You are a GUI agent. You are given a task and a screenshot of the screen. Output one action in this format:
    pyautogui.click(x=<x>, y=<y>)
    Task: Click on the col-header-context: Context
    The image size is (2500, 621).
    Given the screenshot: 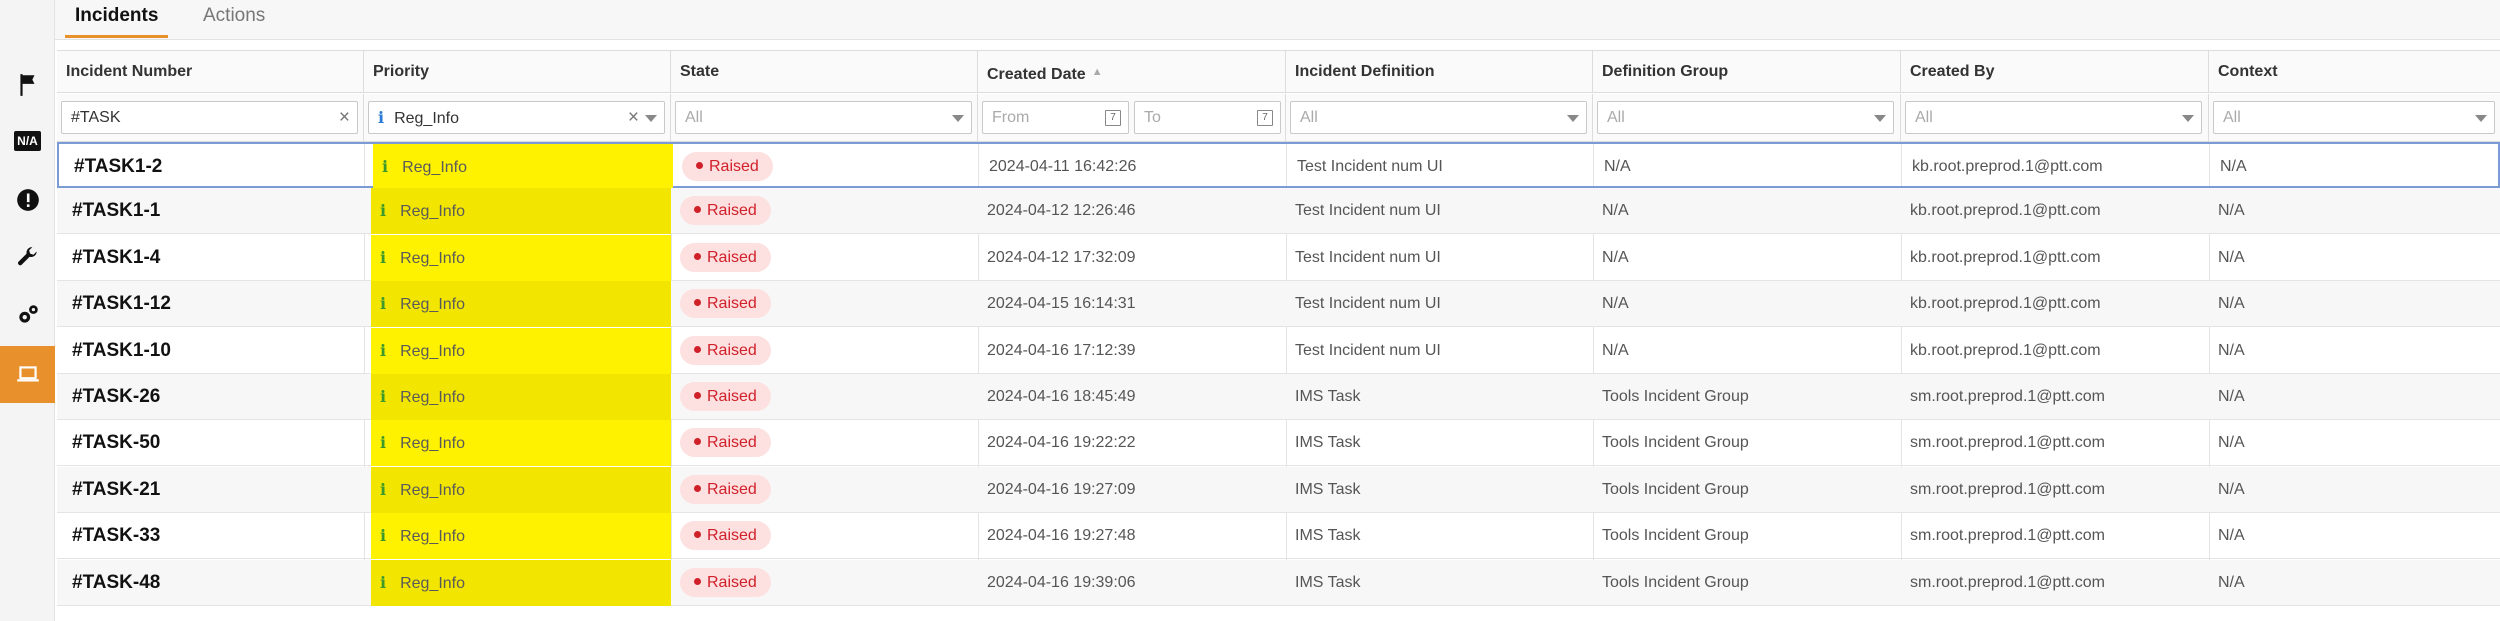 What is the action you would take?
    pyautogui.click(x=2354, y=72)
    